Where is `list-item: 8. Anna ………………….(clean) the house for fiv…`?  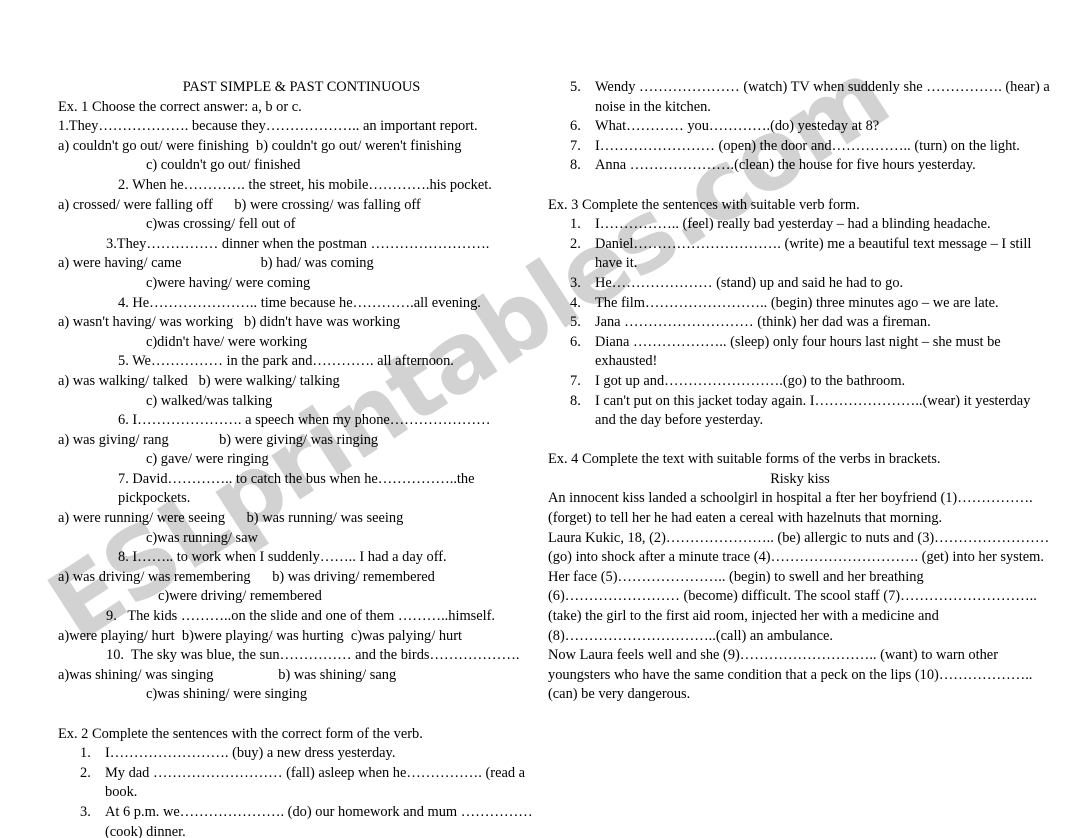
list-item: 8. Anna ………………….(clean) the house for fiv… is located at coordinates (800, 166).